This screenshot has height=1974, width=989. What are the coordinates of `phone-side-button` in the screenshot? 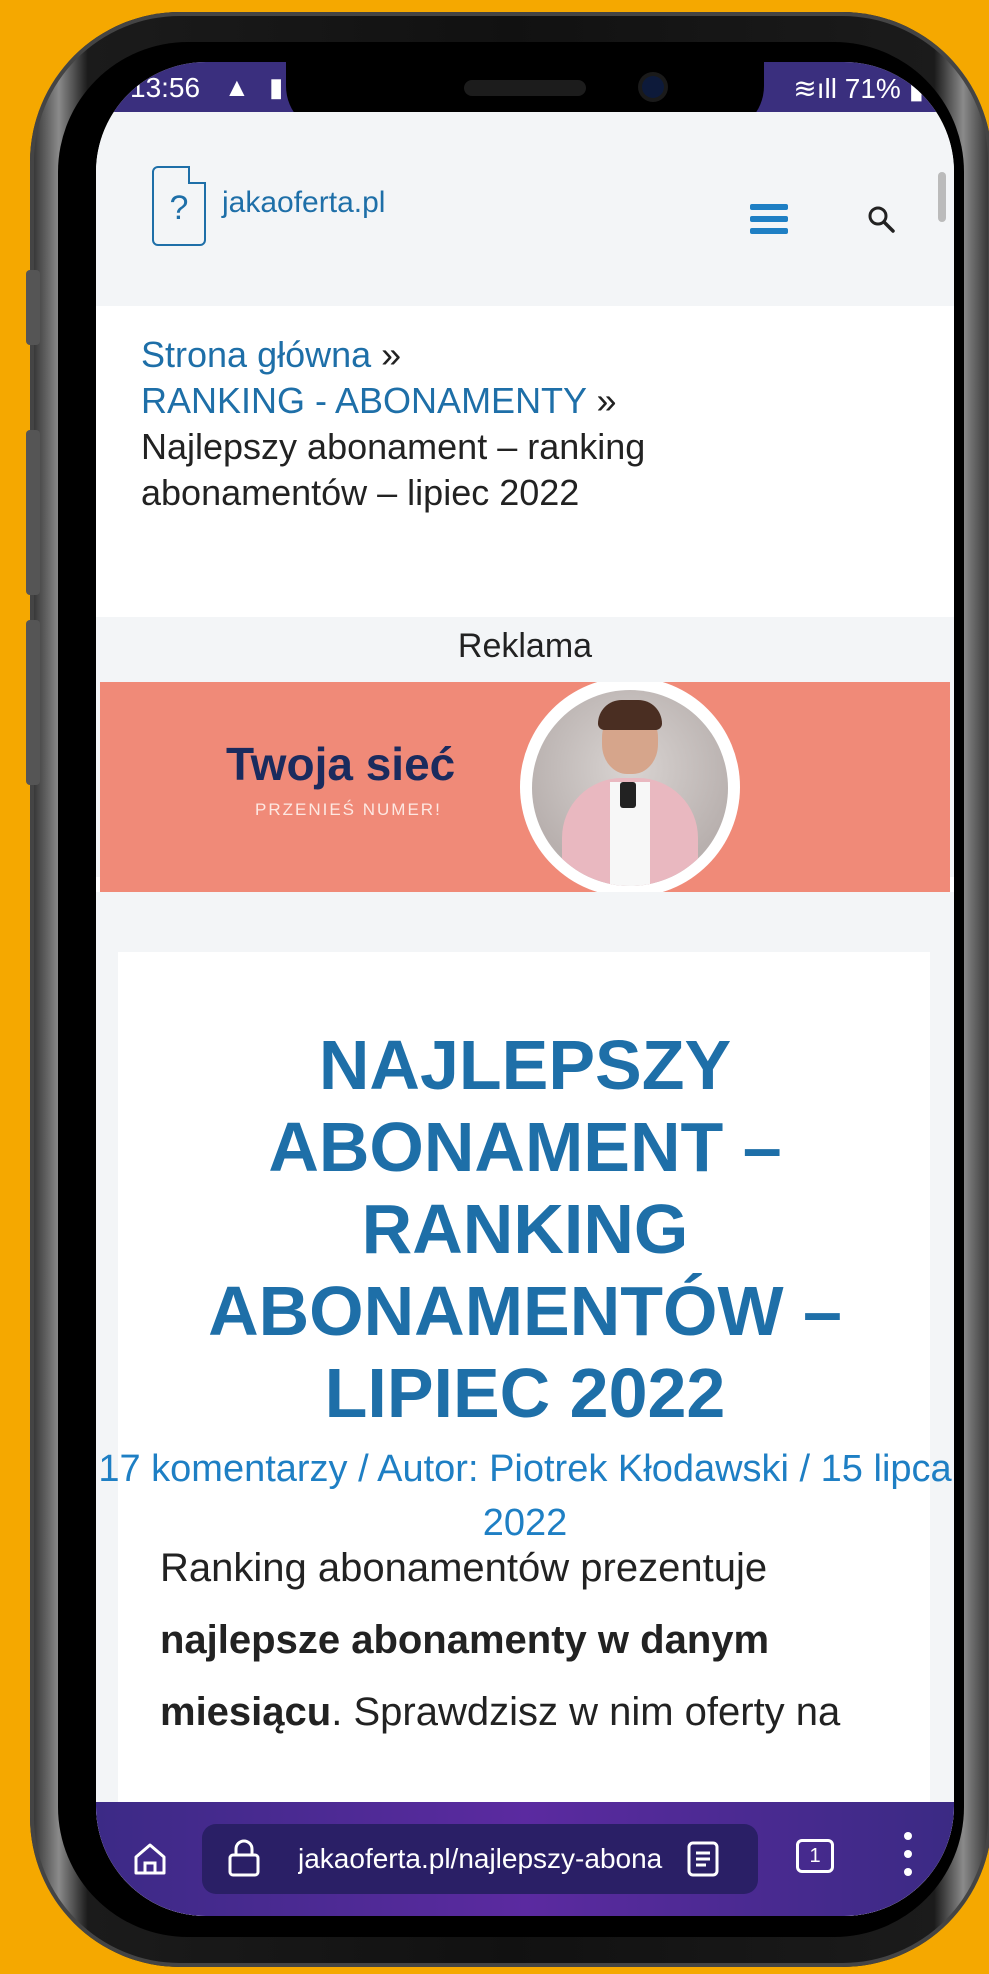 It's located at (33, 307).